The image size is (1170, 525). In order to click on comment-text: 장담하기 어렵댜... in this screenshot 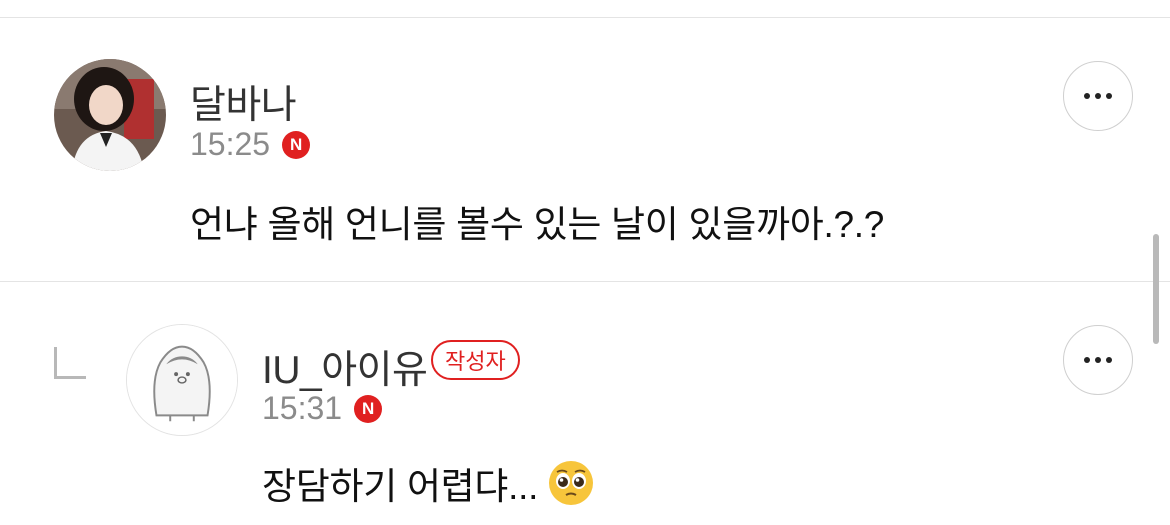, I will do `click(400, 486)`.